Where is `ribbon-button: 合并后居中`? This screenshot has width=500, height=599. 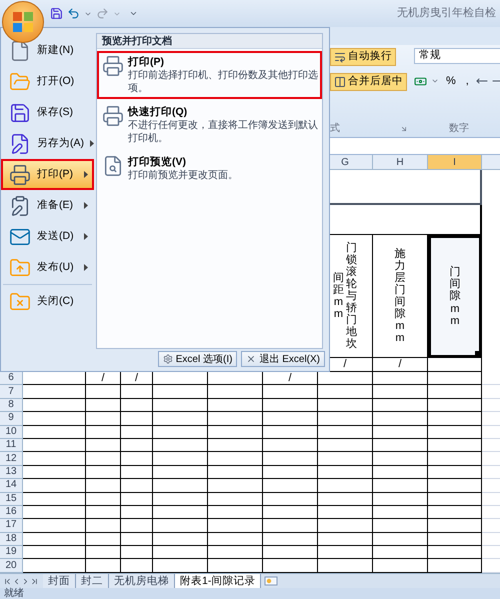 ribbon-button: 合并后居中 is located at coordinates (368, 82).